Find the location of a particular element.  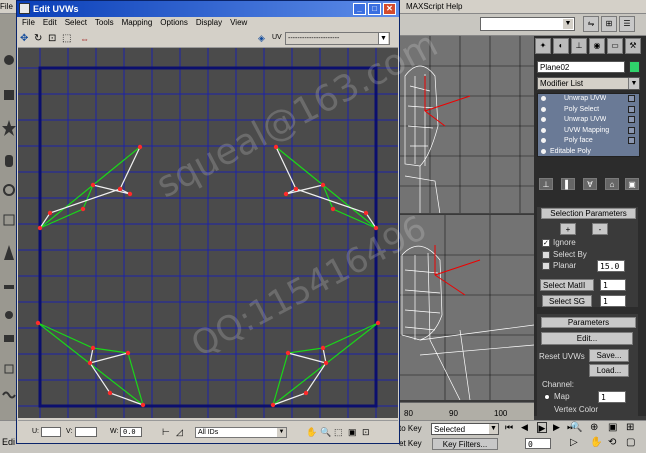

map-radio is located at coordinates (547, 397).